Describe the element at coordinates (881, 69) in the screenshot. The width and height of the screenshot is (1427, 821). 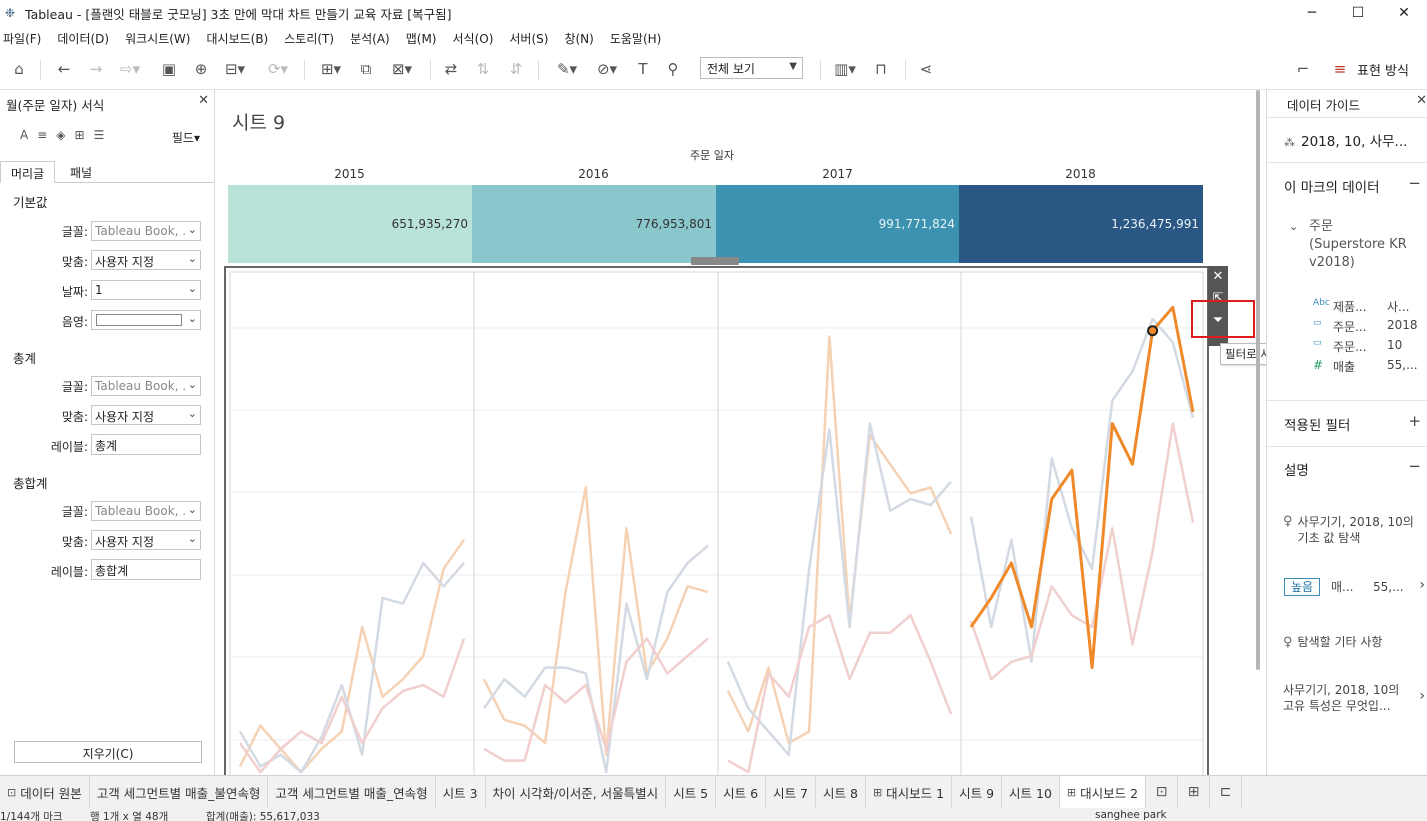
I see `presentation-icon: ⊓` at that location.